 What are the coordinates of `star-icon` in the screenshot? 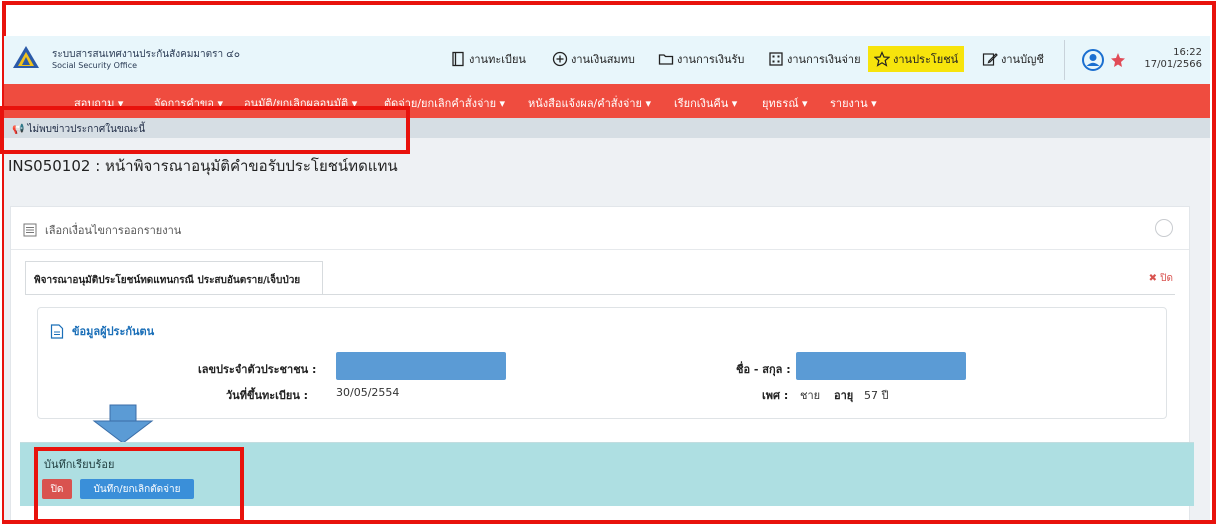 It's located at (882, 59).